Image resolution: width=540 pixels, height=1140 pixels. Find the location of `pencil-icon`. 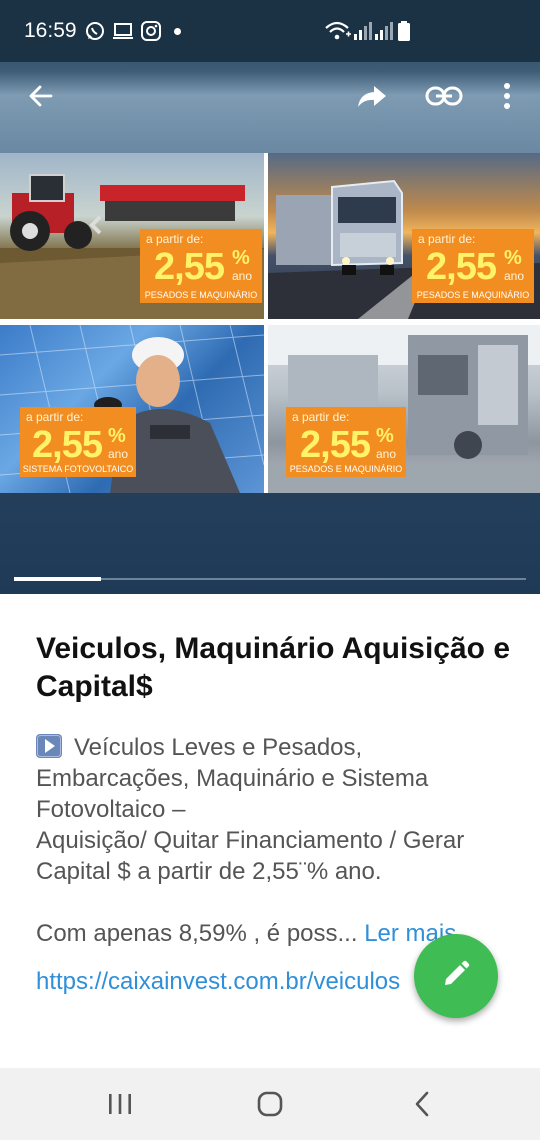

pencil-icon is located at coordinates (456, 976).